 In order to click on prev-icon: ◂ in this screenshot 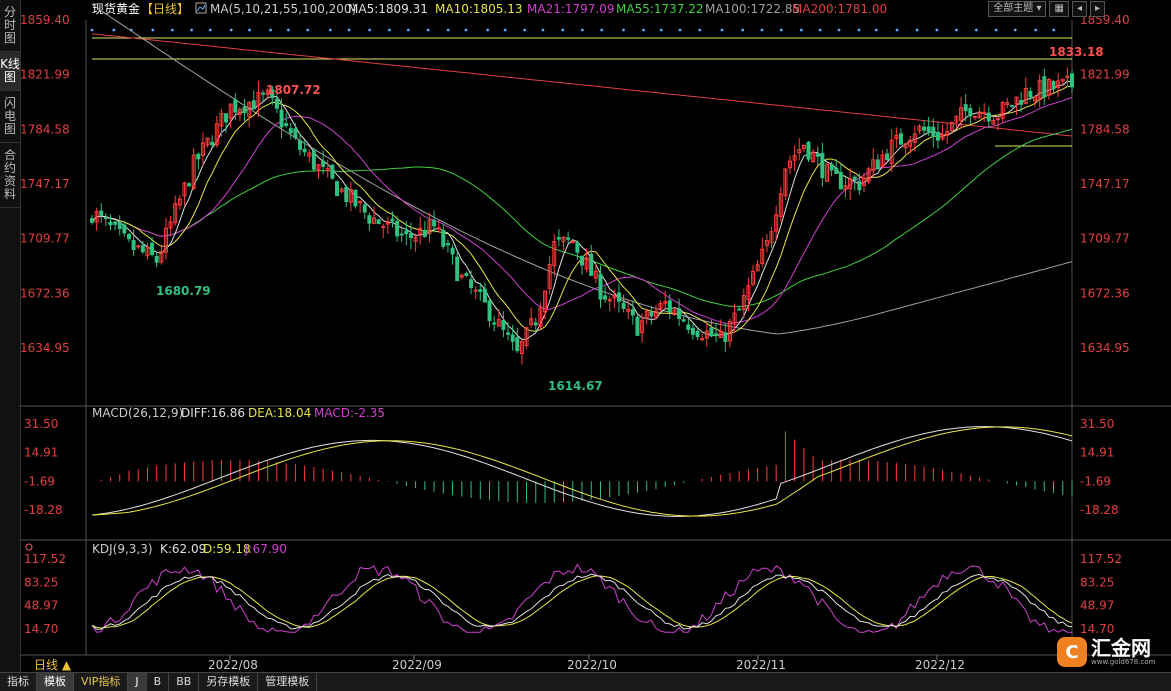, I will do `click(1079, 9)`.